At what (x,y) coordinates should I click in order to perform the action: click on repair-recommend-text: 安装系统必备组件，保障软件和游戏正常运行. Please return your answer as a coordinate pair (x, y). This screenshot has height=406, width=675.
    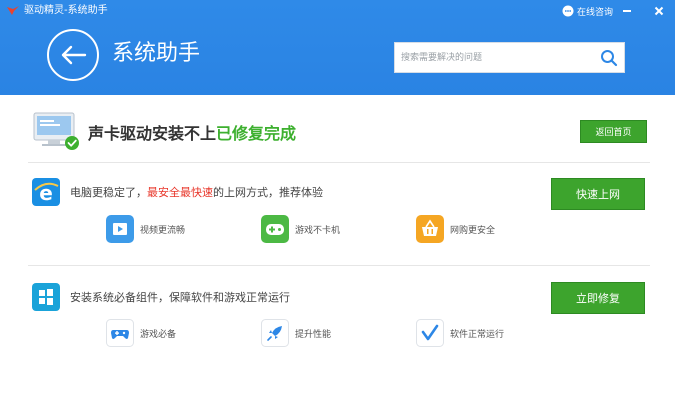
    Looking at the image, I should click on (180, 297).